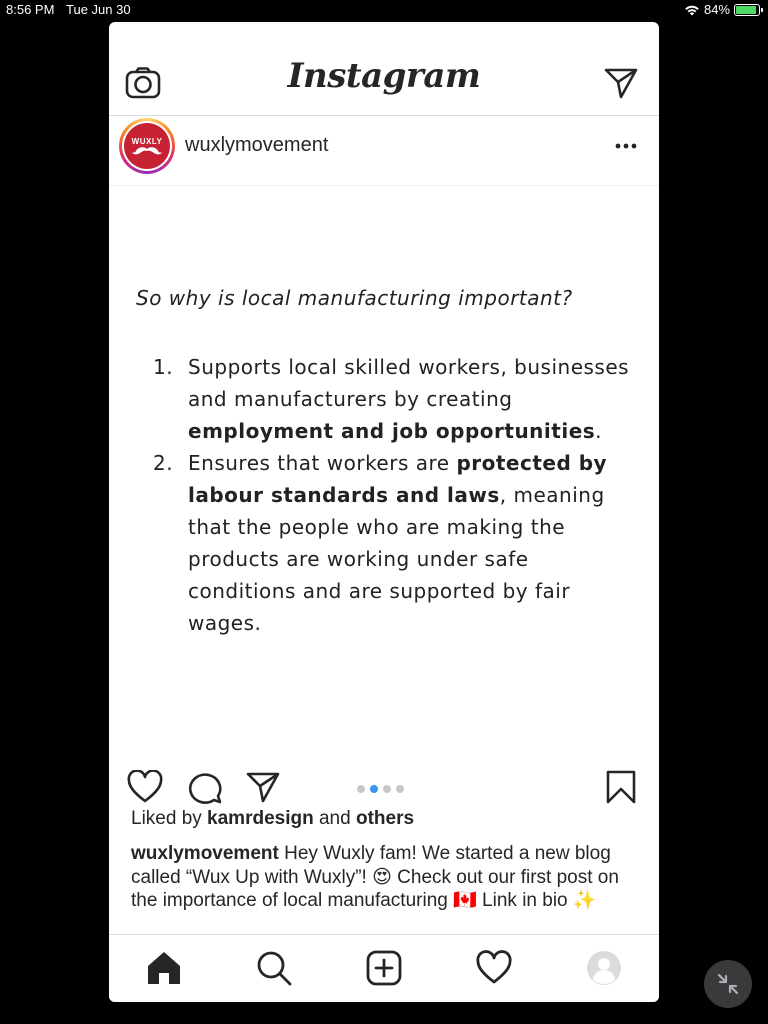 The height and width of the screenshot is (1024, 768). What do you see at coordinates (30, 9) in the screenshot?
I see `status-time: 8:56 PM` at bounding box center [30, 9].